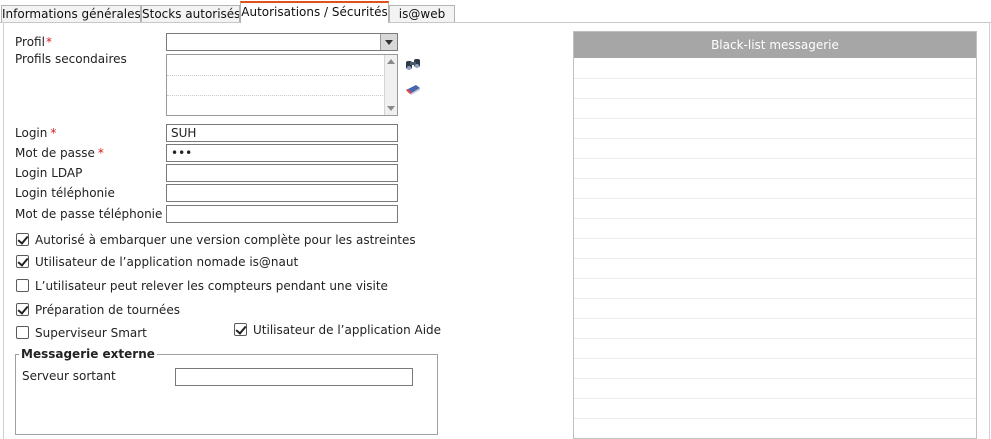 Image resolution: width=991 pixels, height=439 pixels. Describe the element at coordinates (36, 133) in the screenshot. I see `login-label: Login *` at that location.